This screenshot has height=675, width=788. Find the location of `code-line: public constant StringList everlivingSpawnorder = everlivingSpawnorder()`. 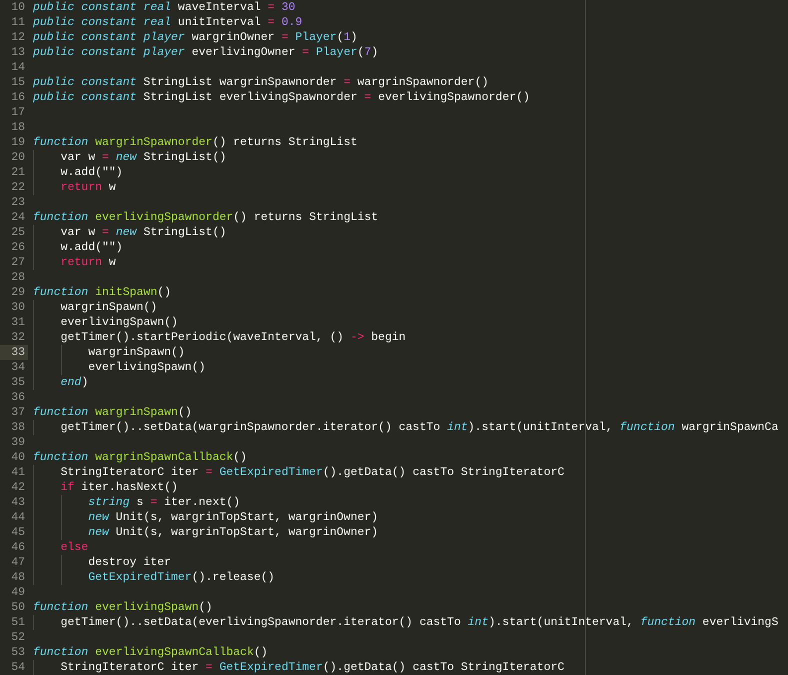

code-line: public constant StringList everlivingSpawnorder = everlivingSpawnorder() is located at coordinates (281, 97).